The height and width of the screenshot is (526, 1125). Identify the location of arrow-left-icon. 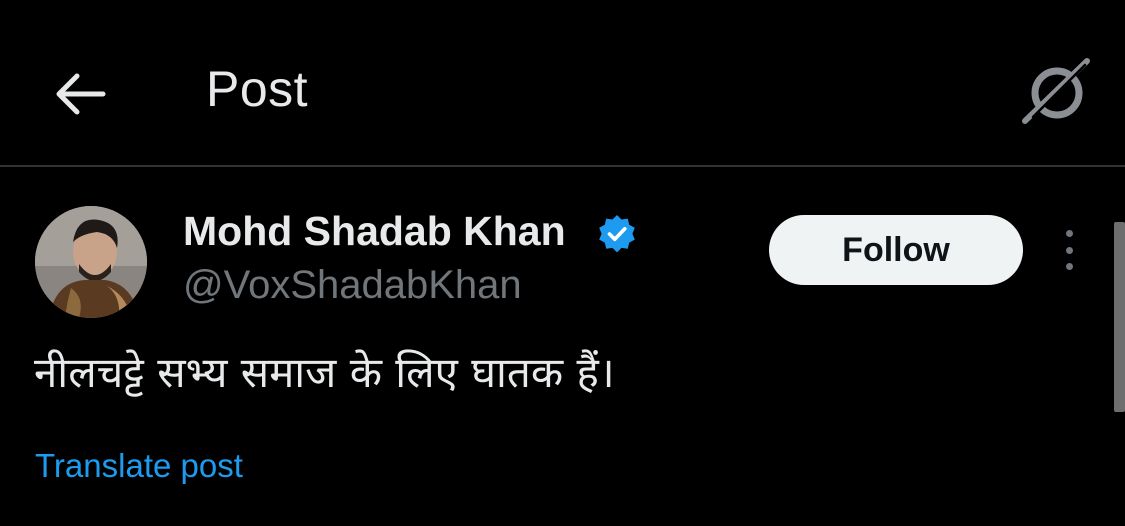
(81, 94).